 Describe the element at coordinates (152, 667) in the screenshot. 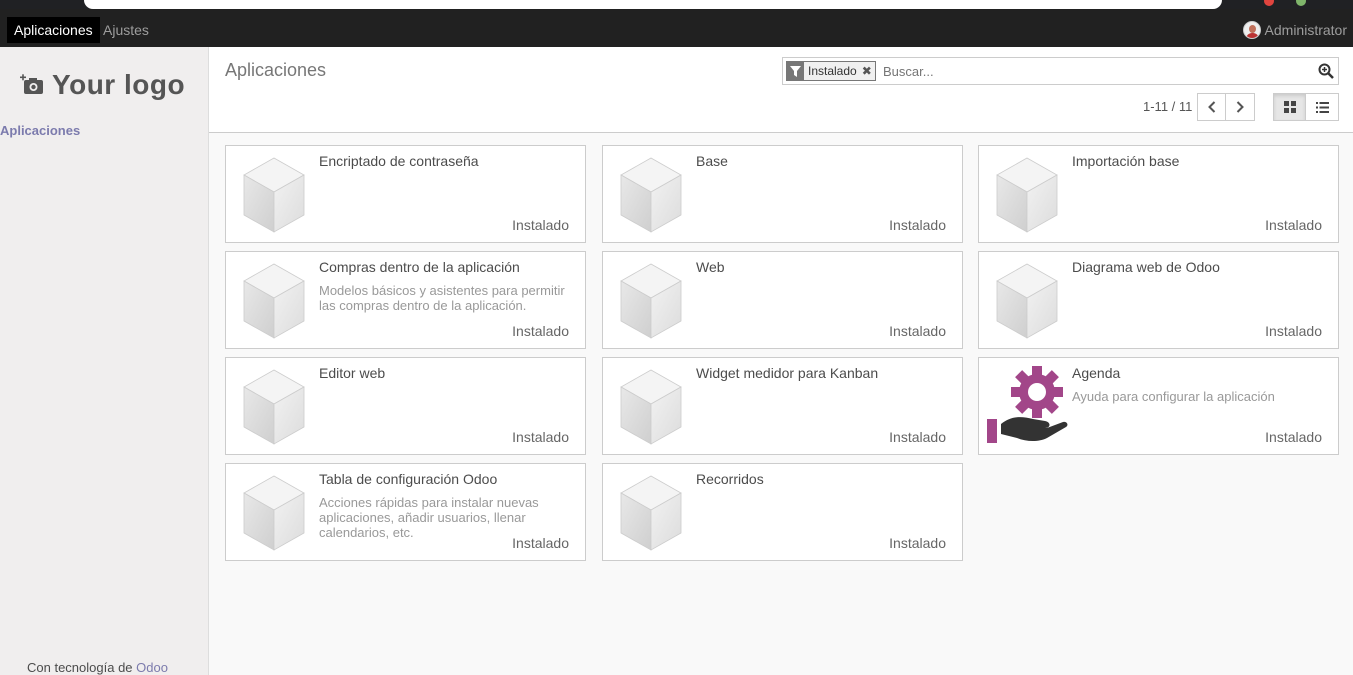

I see `odoo-link: Odoo` at that location.